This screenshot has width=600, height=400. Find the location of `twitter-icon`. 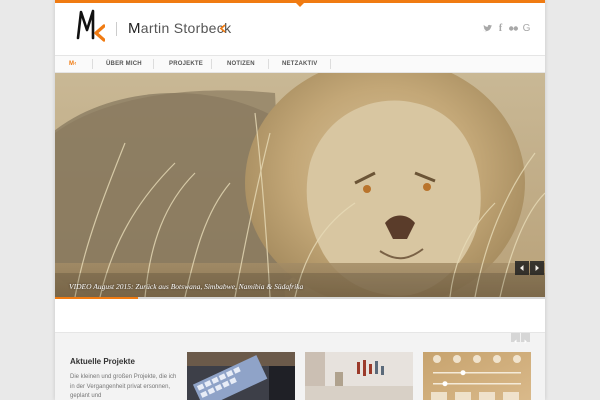

twitter-icon is located at coordinates (487, 28).